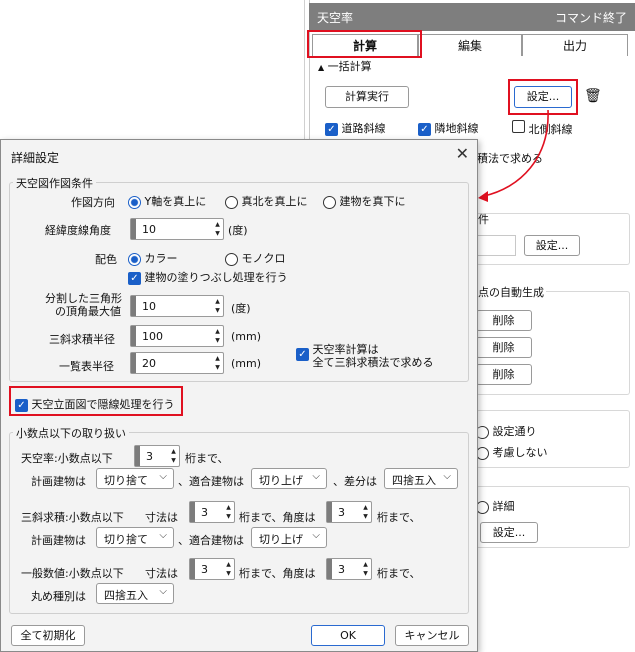  I want to click on gen-dim-stepper: 3 ▲ ▼, so click(212, 569).